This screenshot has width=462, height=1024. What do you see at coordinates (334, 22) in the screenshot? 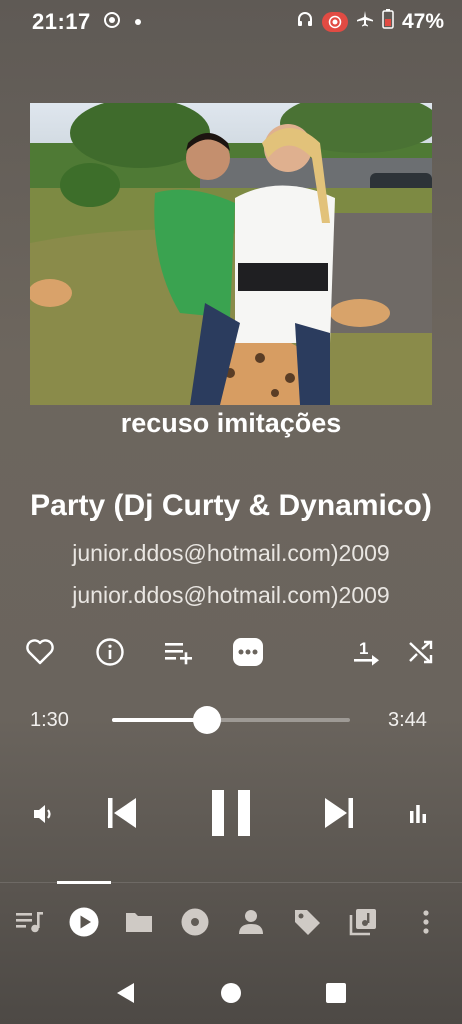
I see `recording-badge-icon` at bounding box center [334, 22].